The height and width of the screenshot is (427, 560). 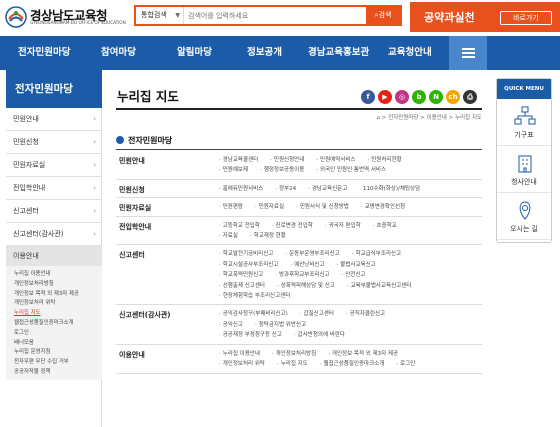 What do you see at coordinates (294, 354) in the screenshot?
I see `sitemap-link: 개인정보처리방침` at bounding box center [294, 354].